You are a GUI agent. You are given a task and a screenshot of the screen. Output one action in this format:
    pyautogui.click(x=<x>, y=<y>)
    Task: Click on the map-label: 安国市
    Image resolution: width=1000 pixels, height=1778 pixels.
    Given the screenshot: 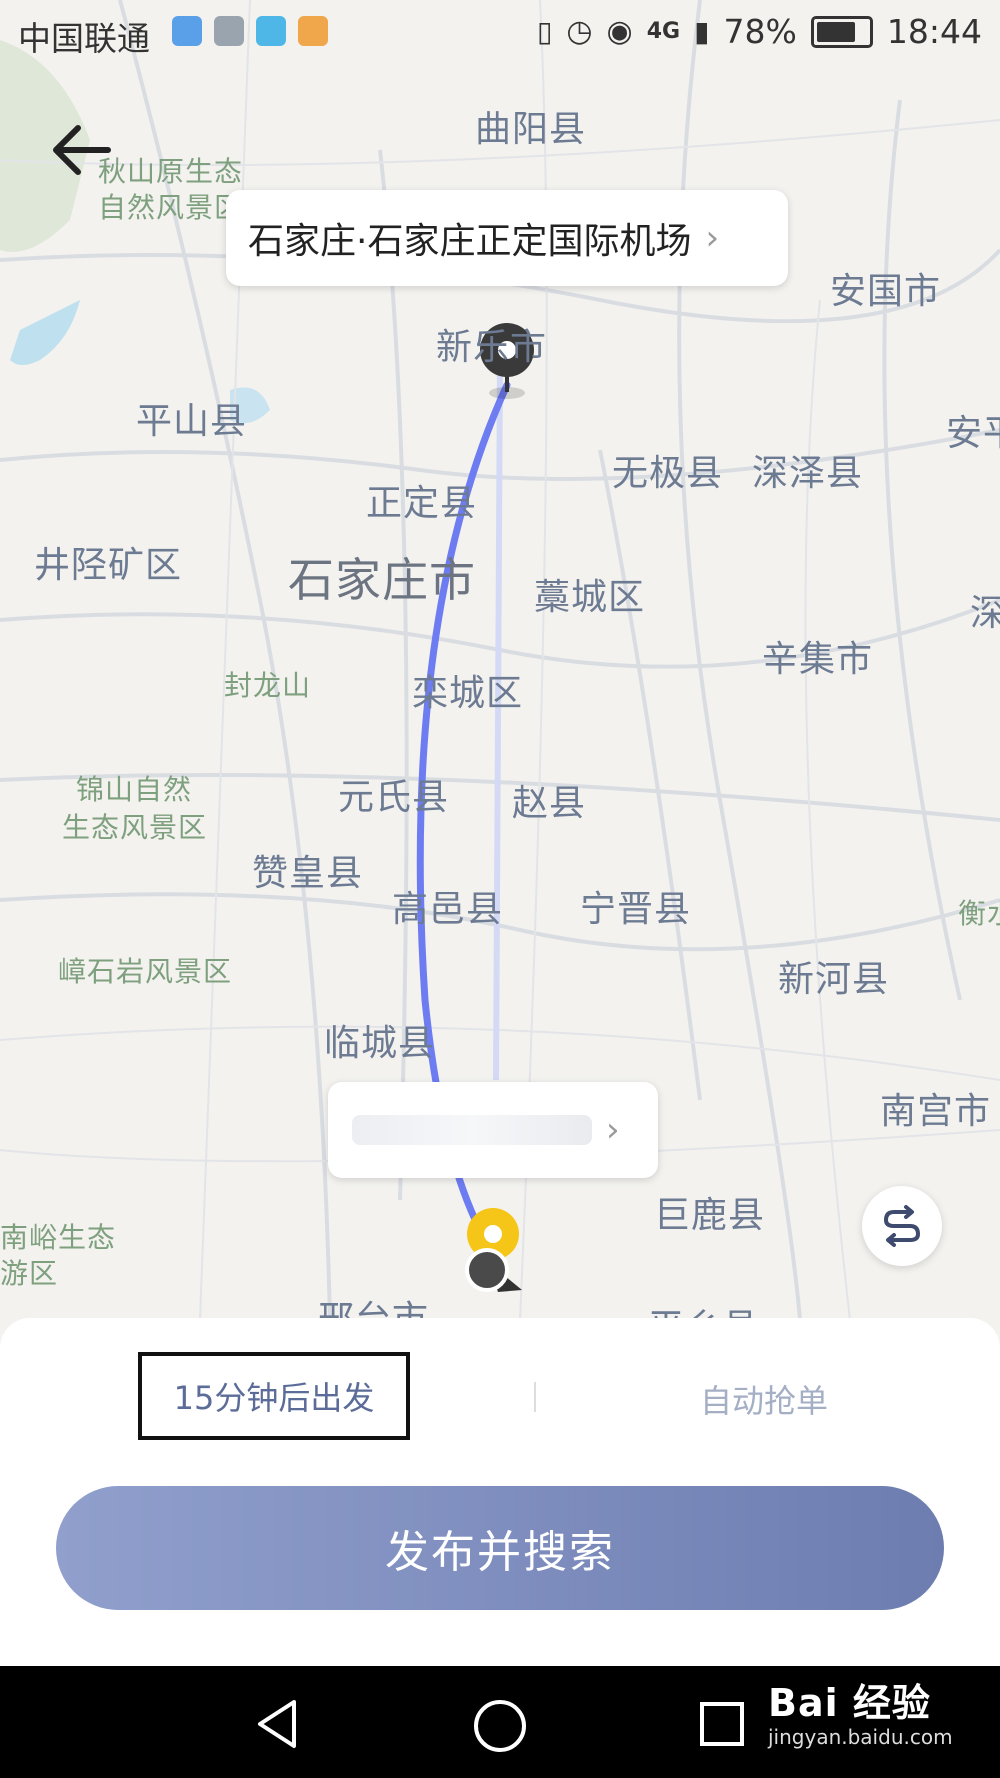 What is the action you would take?
    pyautogui.click(x=886, y=291)
    